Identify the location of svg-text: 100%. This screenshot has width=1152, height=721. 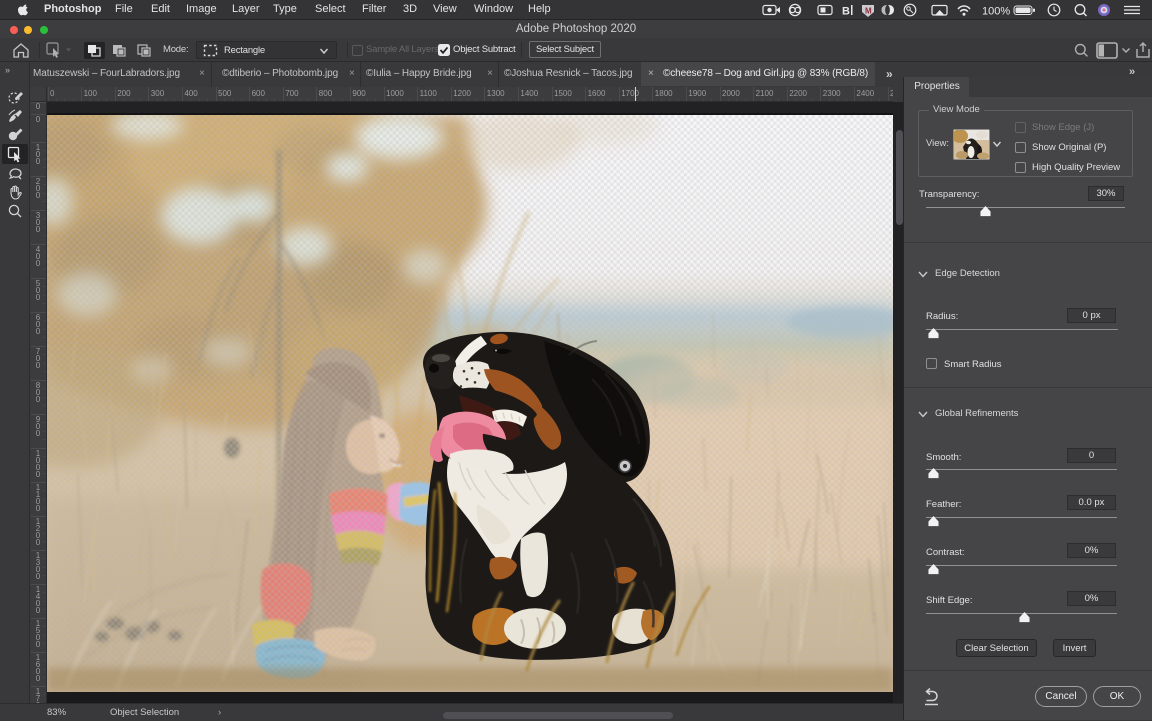
(996, 12).